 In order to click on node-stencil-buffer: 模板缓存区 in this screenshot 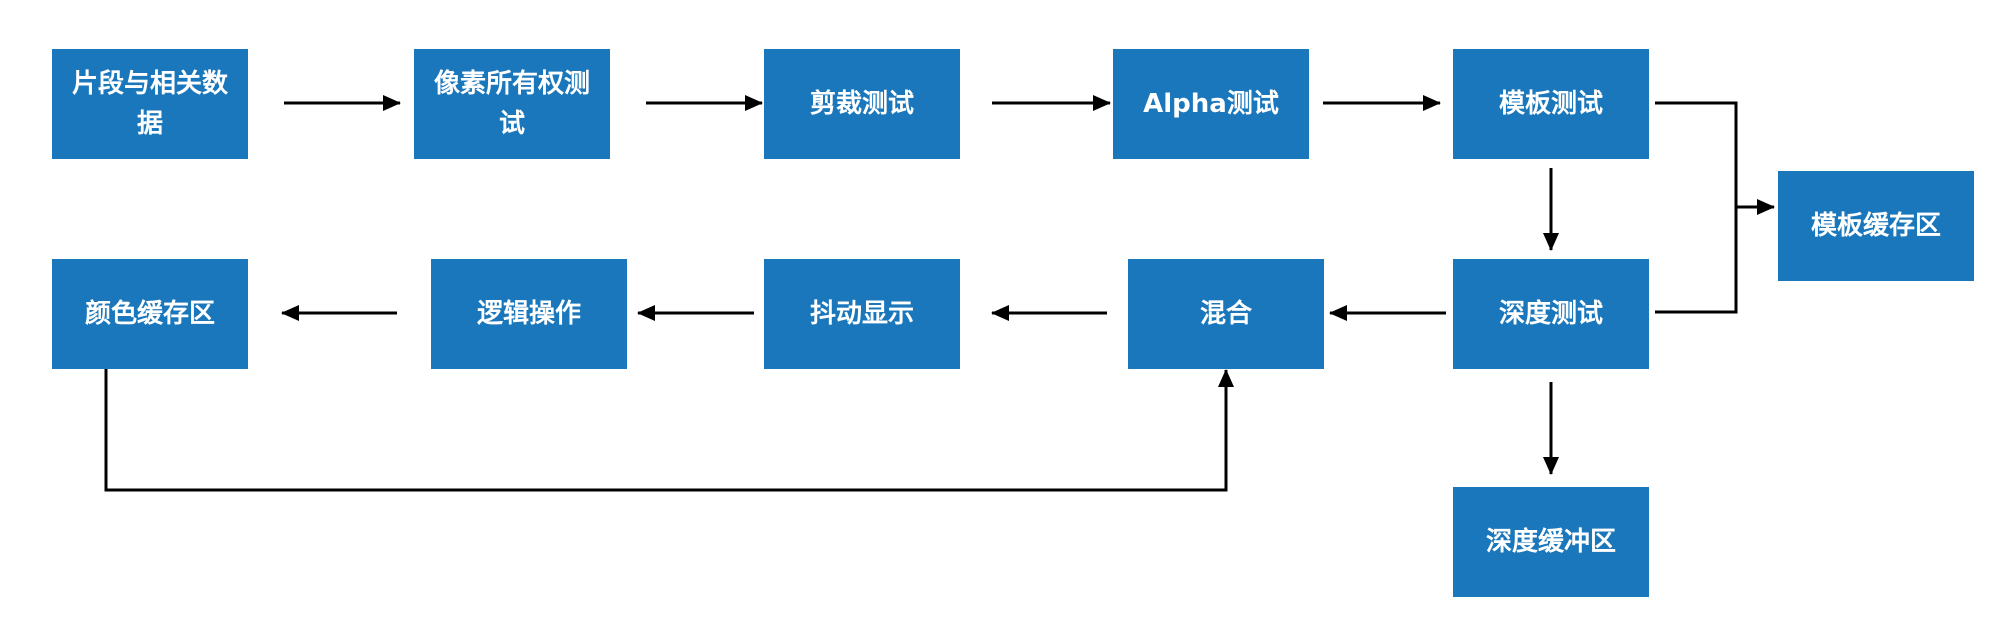, I will do `click(1876, 226)`.